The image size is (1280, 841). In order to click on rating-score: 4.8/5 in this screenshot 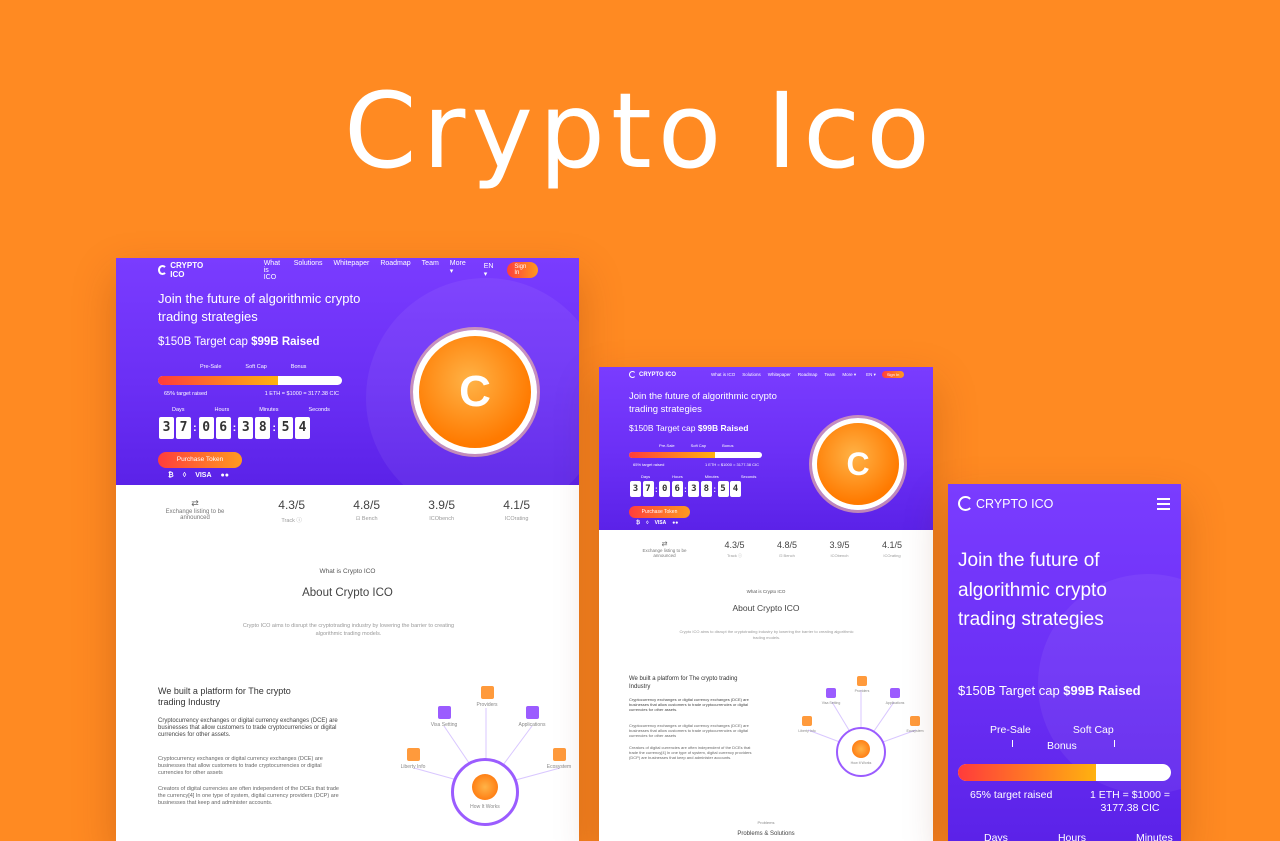, I will do `click(786, 545)`.